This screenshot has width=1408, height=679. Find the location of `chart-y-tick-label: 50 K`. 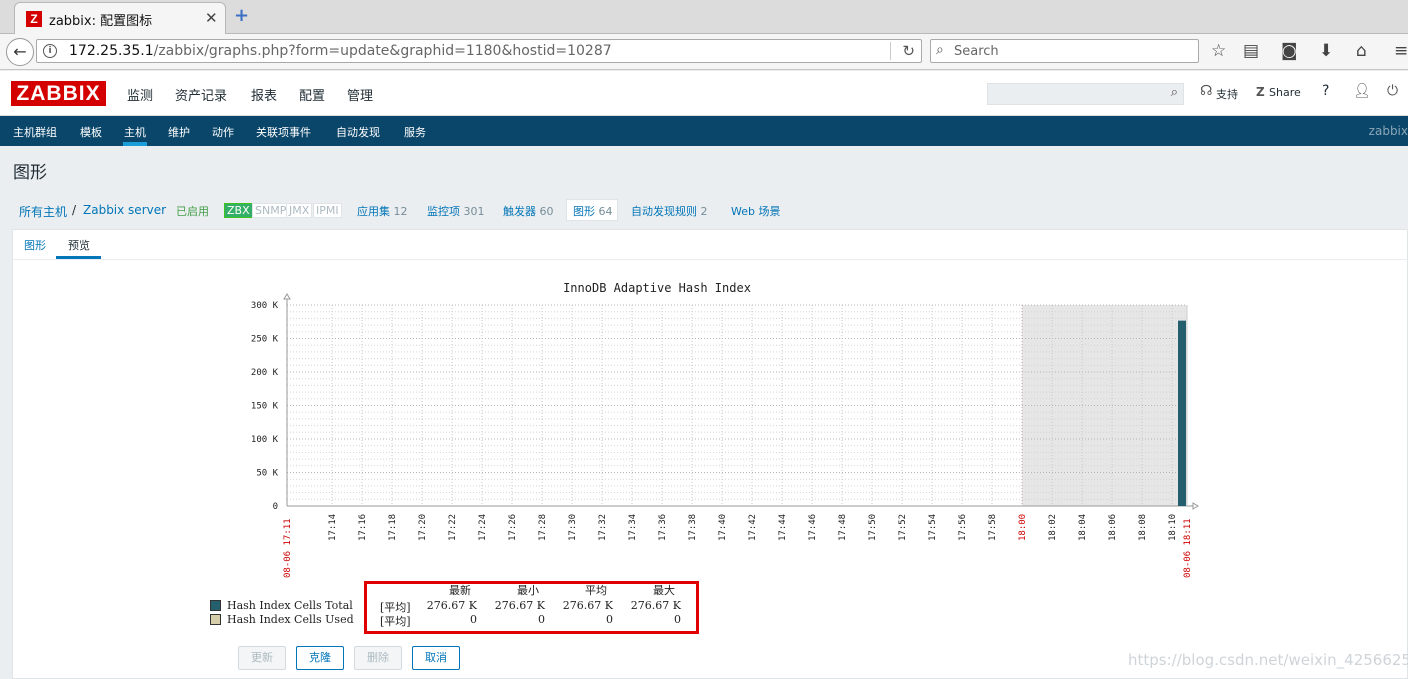

chart-y-tick-label: 50 K is located at coordinates (267, 474).